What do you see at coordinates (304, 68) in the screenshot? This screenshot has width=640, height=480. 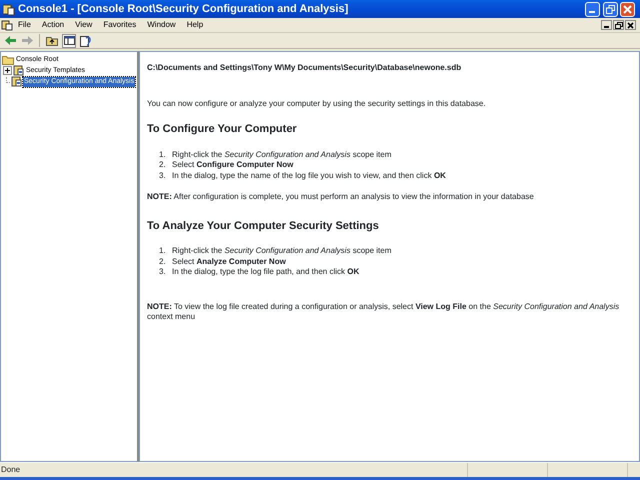 I see `file-path: C:\Documents and Settings\Tony W\My Documents\Security\Database\newone.sdb` at bounding box center [304, 68].